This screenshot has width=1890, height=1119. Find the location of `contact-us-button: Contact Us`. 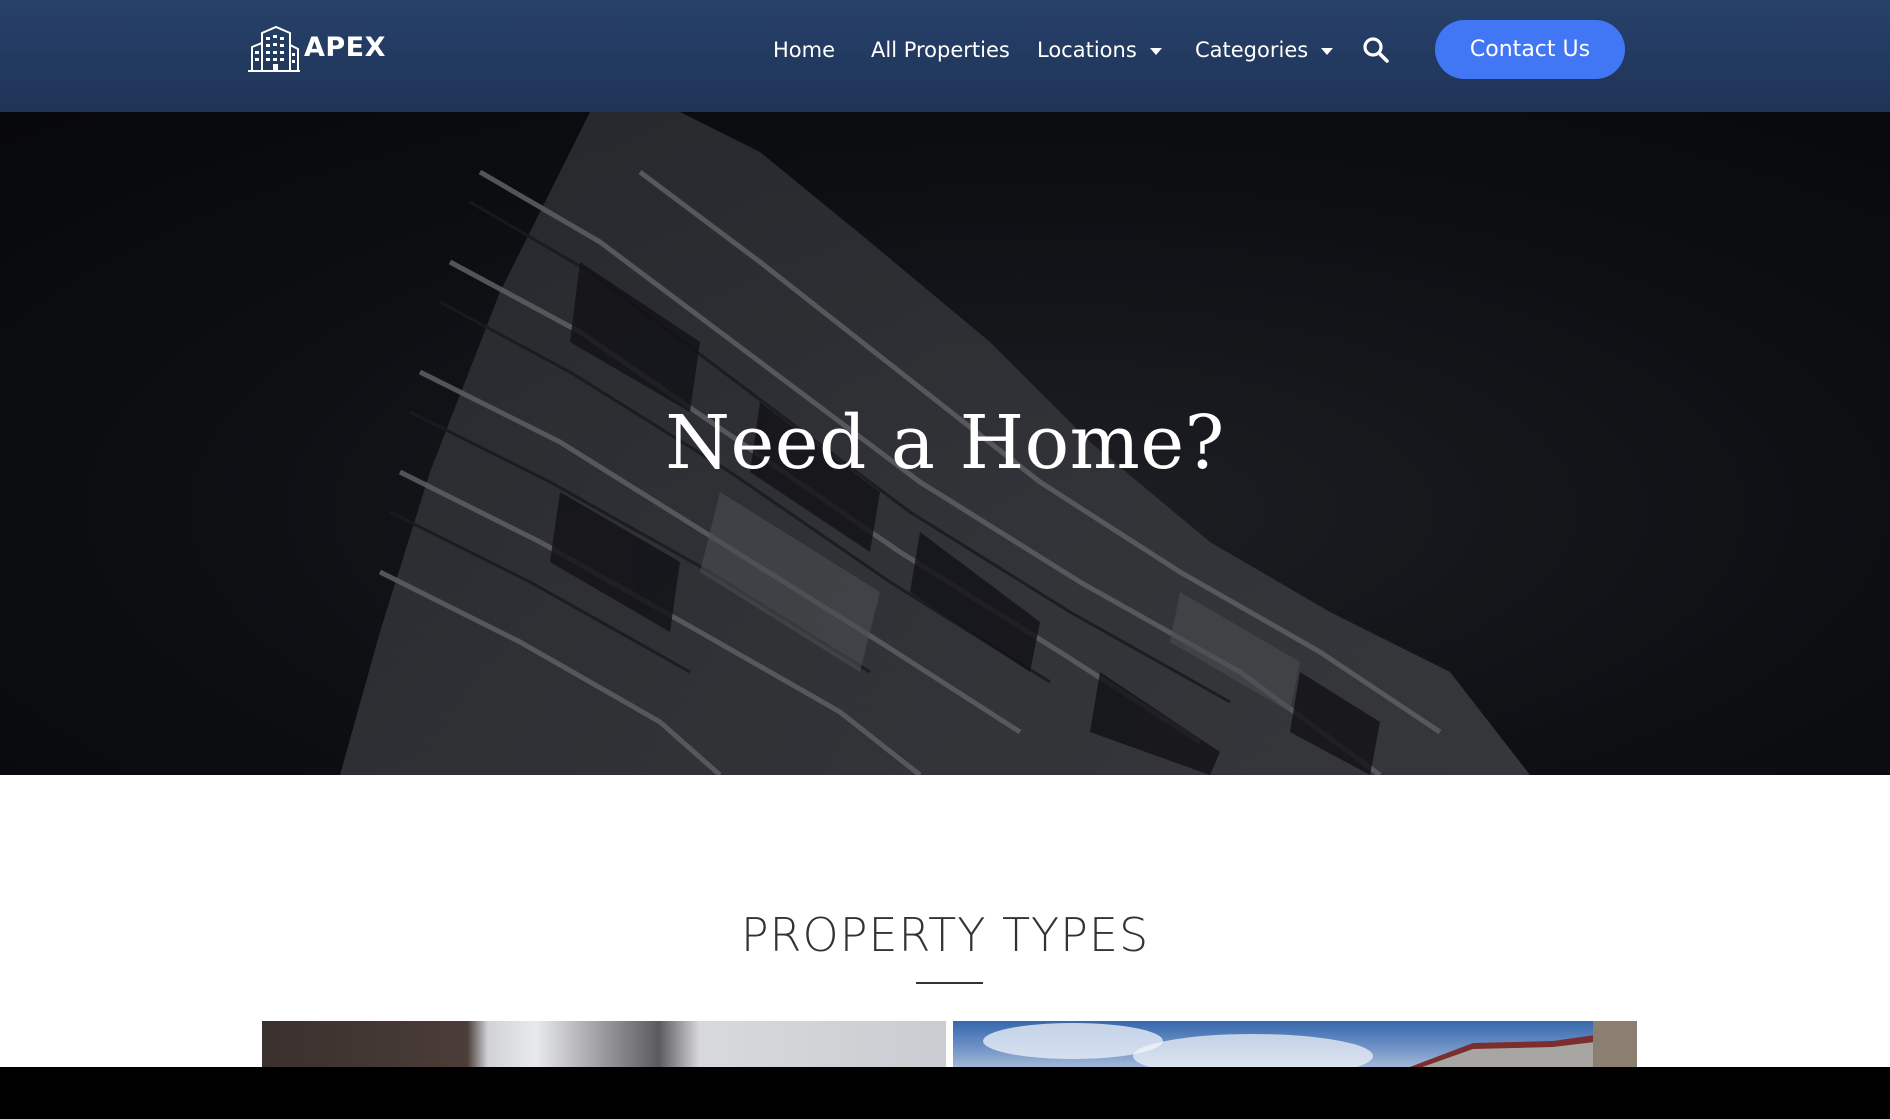

contact-us-button: Contact Us is located at coordinates (1530, 49).